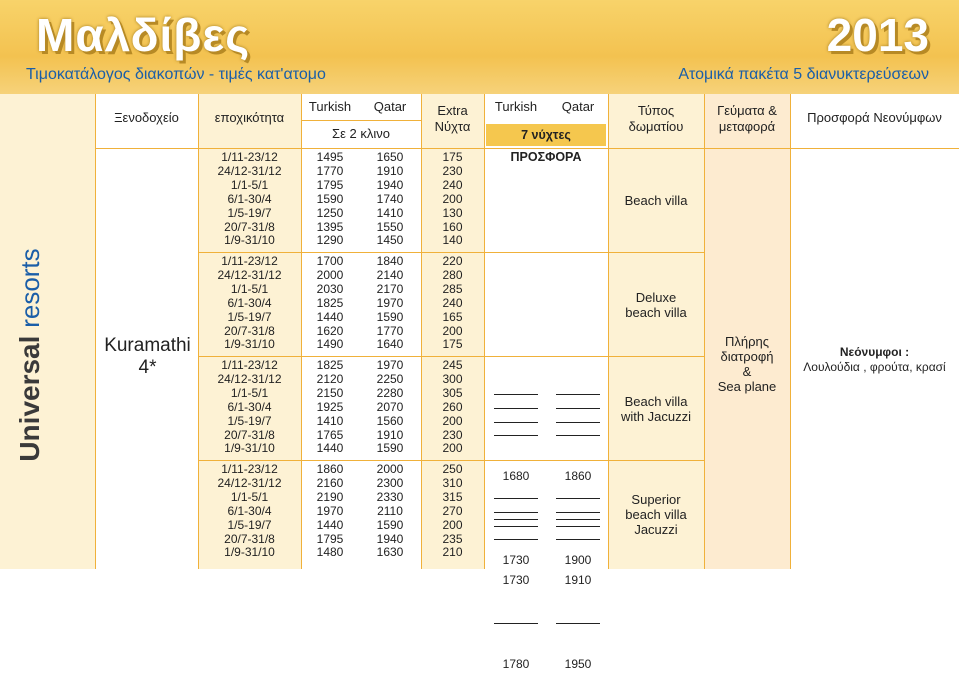  Describe the element at coordinates (361, 120) in the screenshot. I see `subheader-divider` at that location.